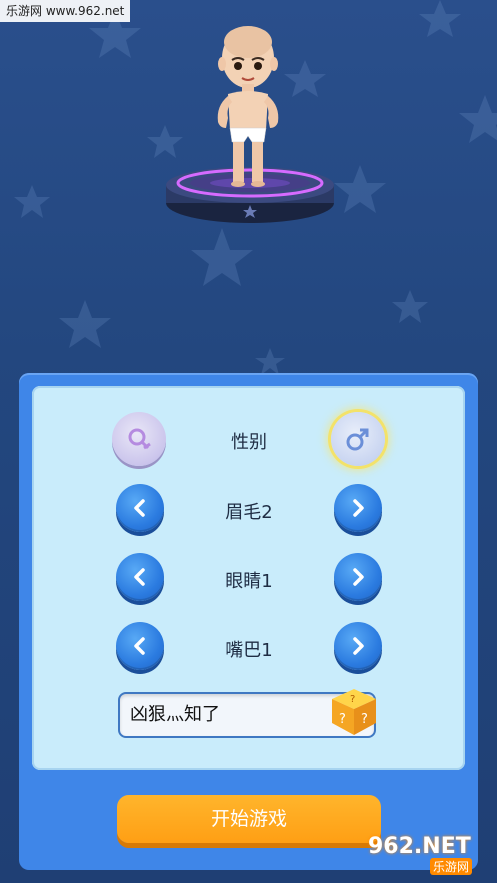  I want to click on gender-label: 性别, so click(249, 442).